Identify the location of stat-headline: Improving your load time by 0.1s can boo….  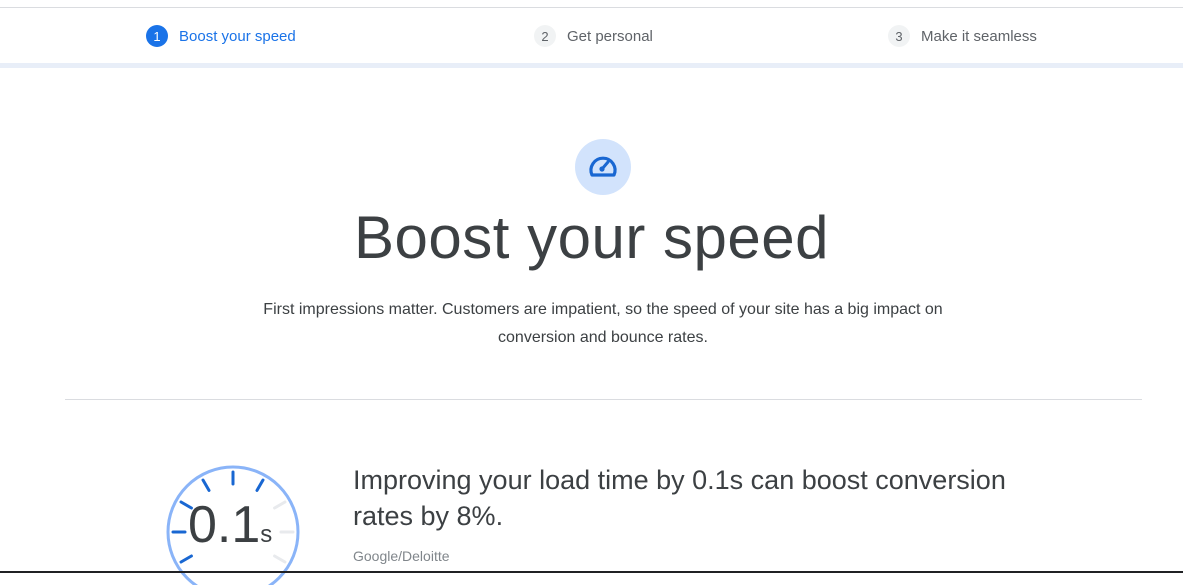
(679, 498).